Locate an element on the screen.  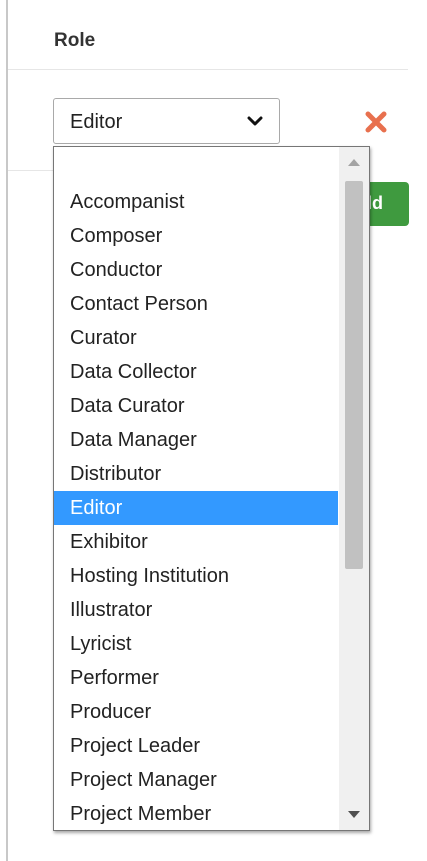
role-select-value: Editor is located at coordinates (96, 122).